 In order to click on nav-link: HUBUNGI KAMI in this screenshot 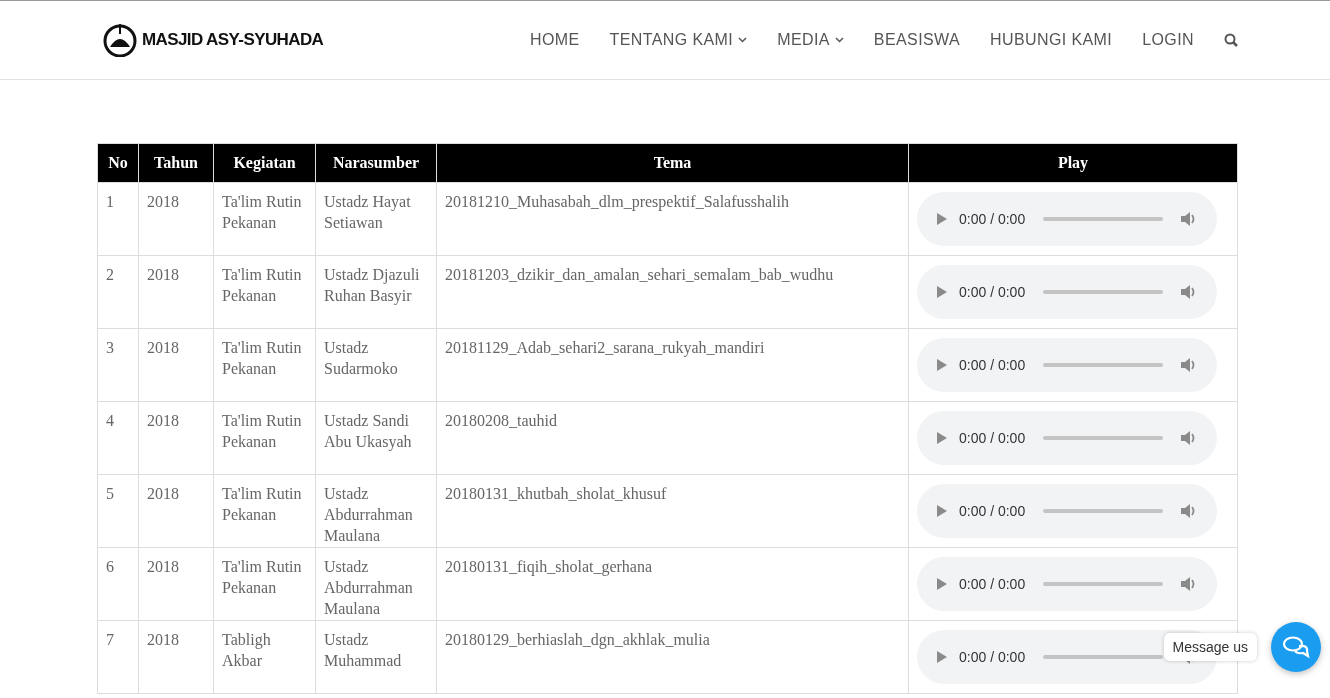, I will do `click(1051, 40)`.